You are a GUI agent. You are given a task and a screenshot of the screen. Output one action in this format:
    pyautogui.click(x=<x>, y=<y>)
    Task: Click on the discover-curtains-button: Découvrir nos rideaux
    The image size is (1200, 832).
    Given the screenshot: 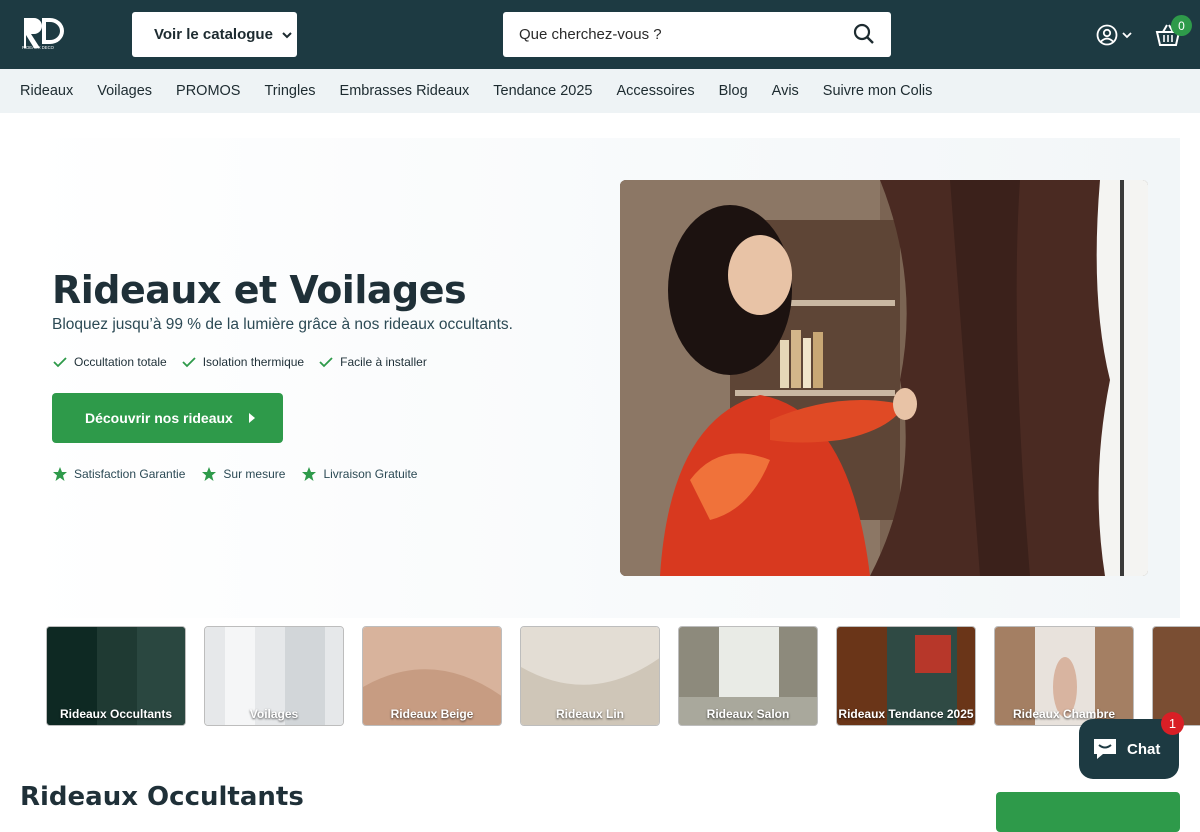 What is the action you would take?
    pyautogui.click(x=167, y=418)
    